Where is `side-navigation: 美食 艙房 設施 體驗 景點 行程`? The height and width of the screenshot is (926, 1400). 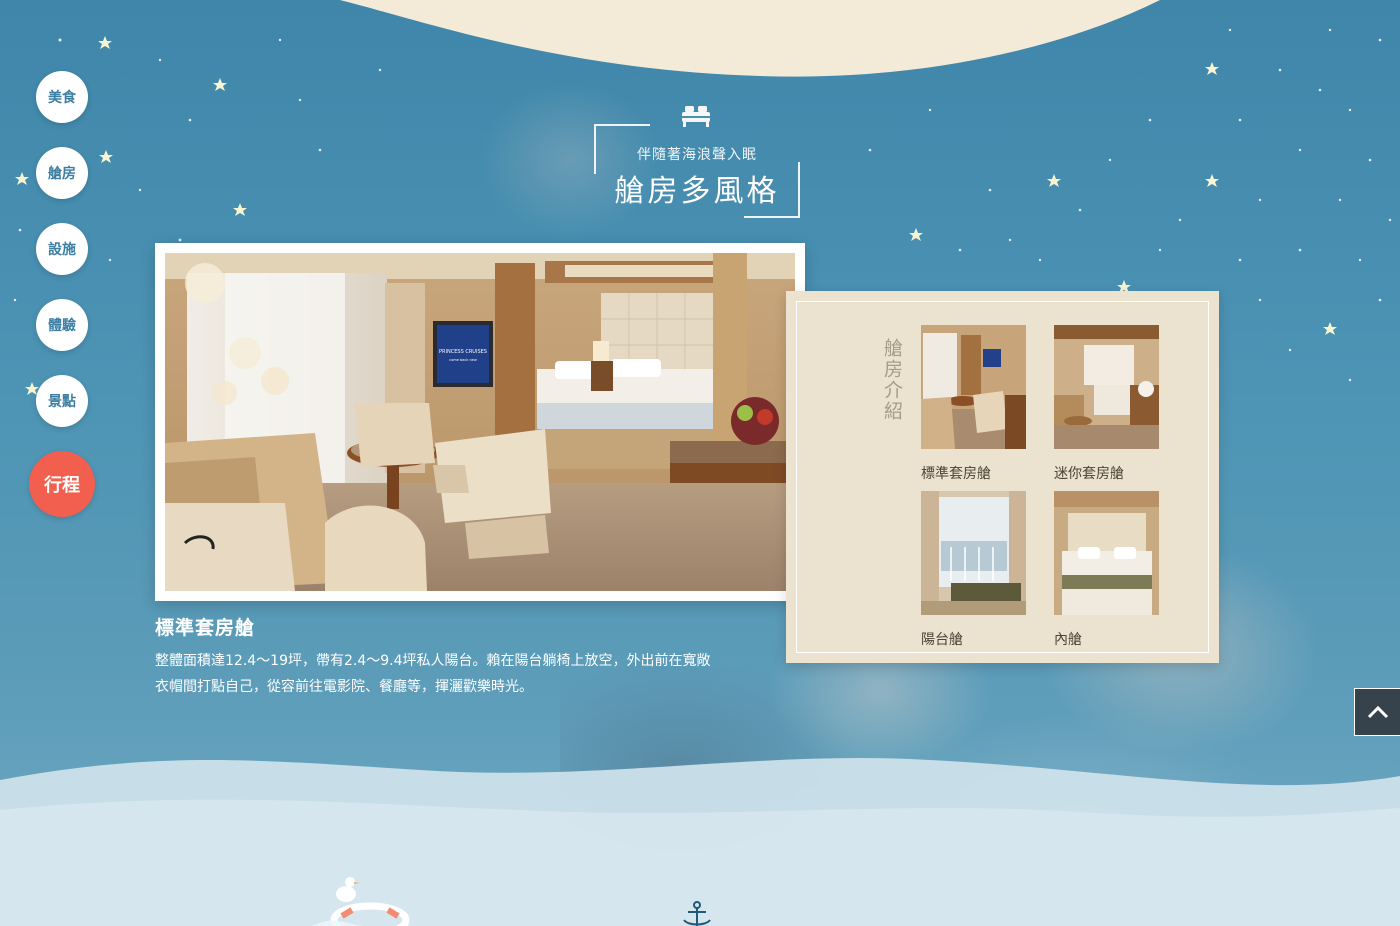
side-navigation: 美食 艙房 設施 體驗 景點 行程 is located at coordinates (60, 463).